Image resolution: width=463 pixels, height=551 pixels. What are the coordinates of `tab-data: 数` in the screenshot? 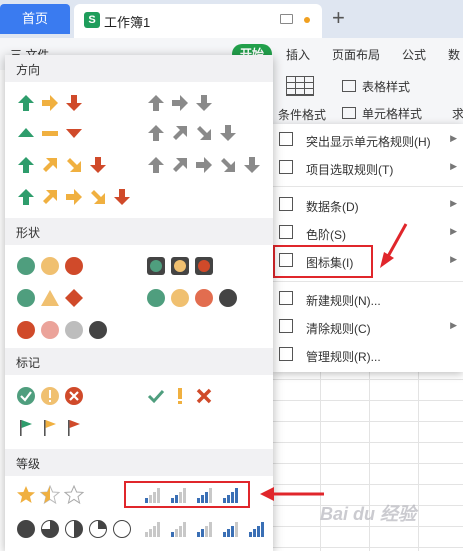 It's located at (454, 54).